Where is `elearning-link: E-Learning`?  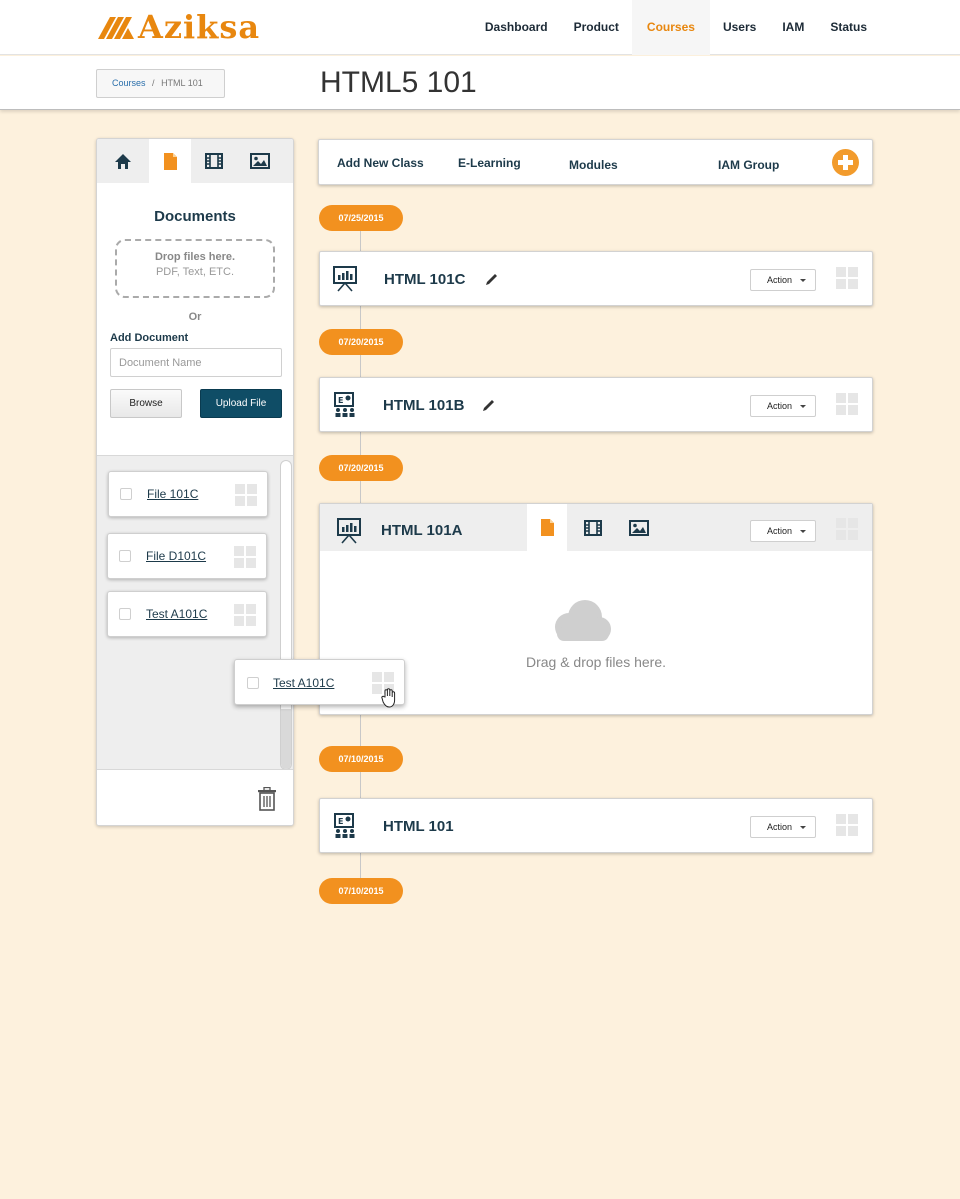 elearning-link: E-Learning is located at coordinates (489, 163).